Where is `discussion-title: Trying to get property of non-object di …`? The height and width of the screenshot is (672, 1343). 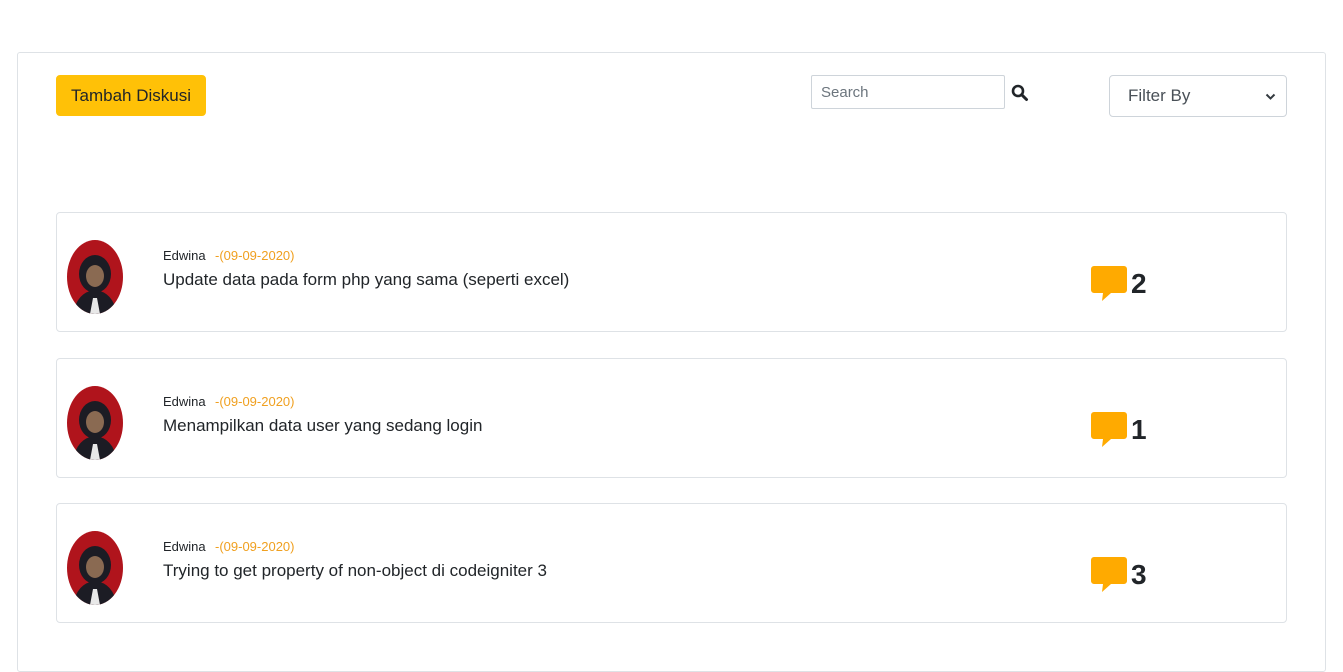
discussion-title: Trying to get property of non-object di … is located at coordinates (355, 571).